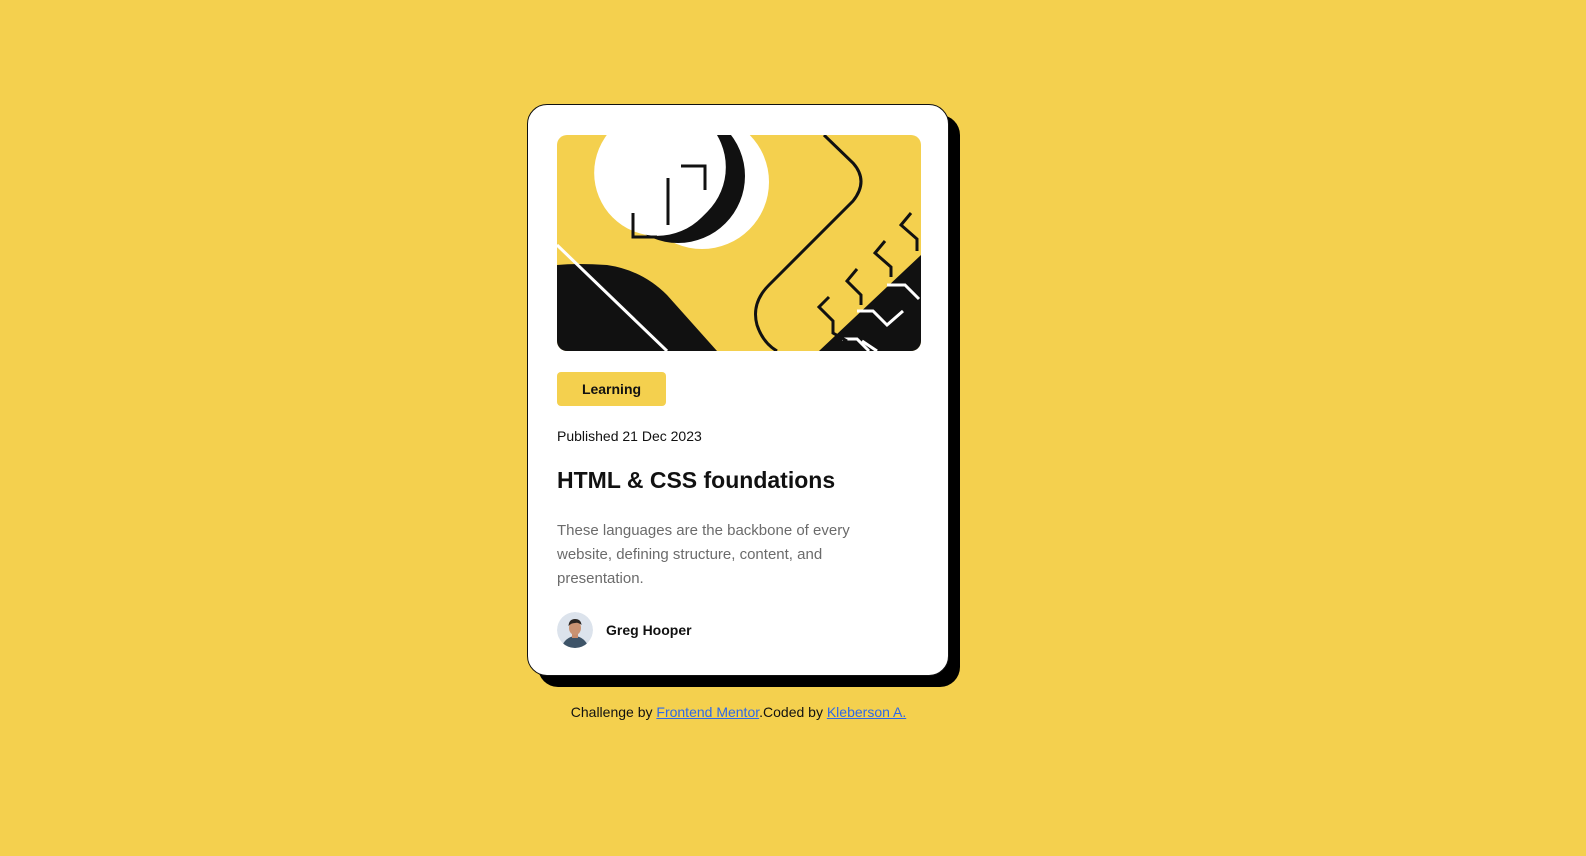 The image size is (1586, 856). I want to click on attribution-middle: .Coded by, so click(793, 712).